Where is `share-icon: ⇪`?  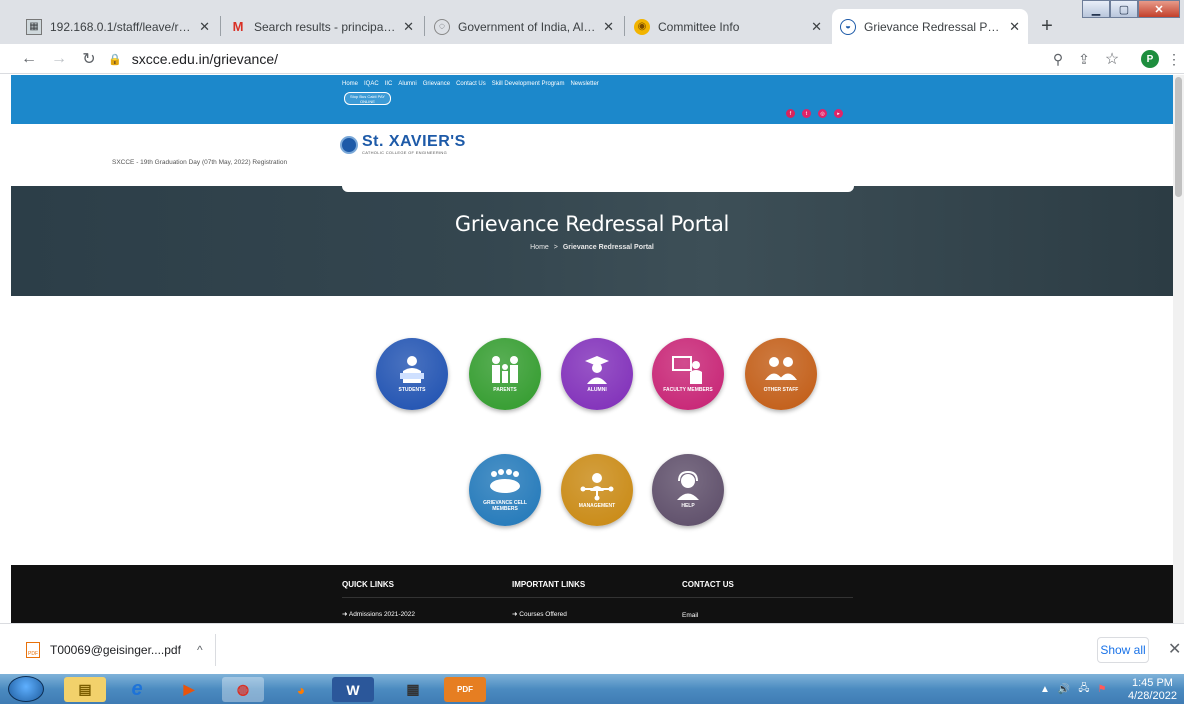
share-icon: ⇪ is located at coordinates (1084, 59).